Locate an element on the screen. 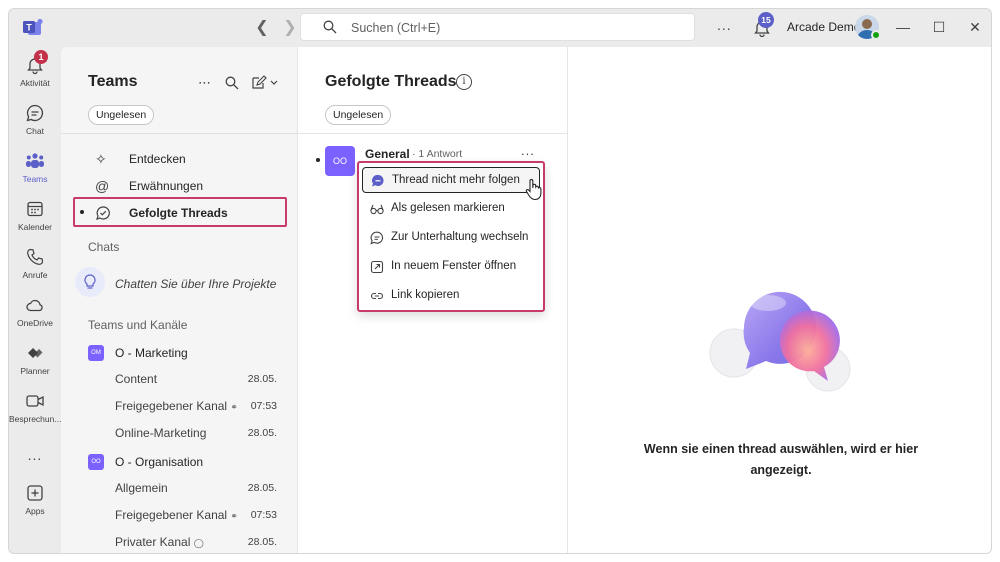 Image resolution: width=1000 pixels, height=562 pixels. more-options-icon: ⋯ is located at coordinates (205, 83).